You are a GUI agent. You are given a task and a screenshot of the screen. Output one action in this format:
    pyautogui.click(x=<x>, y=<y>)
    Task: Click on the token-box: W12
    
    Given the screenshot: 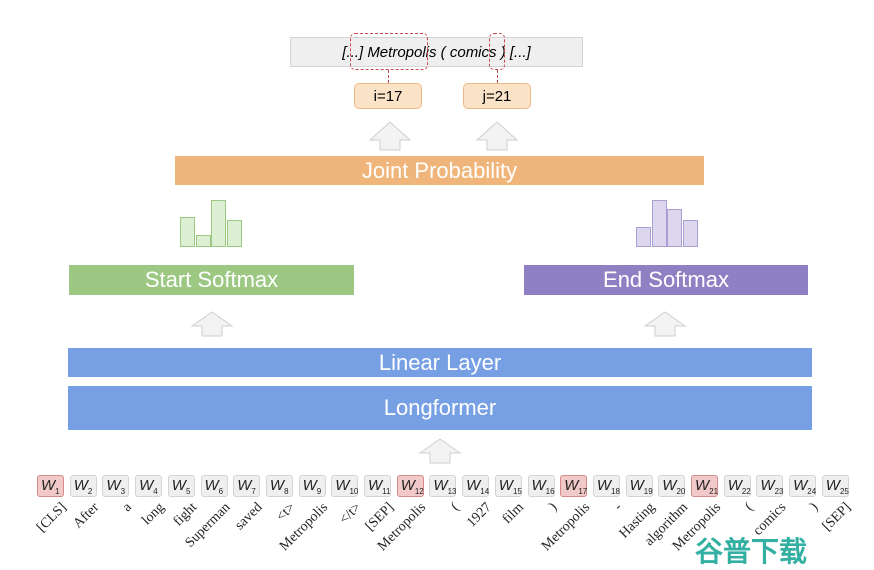 What is the action you would take?
    pyautogui.click(x=410, y=486)
    